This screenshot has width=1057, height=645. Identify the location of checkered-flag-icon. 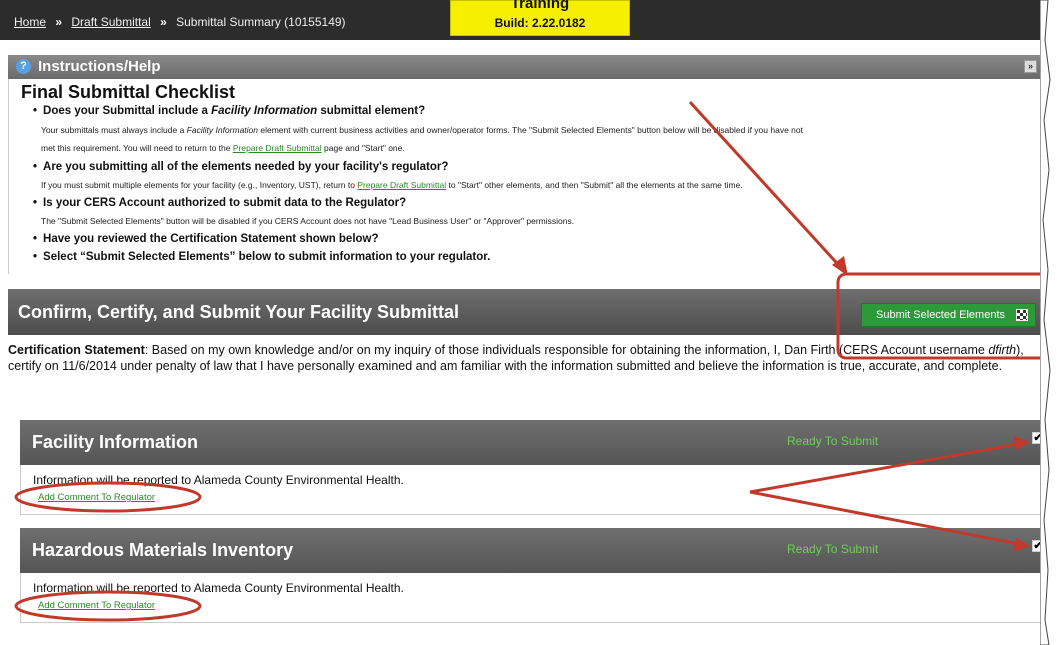
(1022, 315).